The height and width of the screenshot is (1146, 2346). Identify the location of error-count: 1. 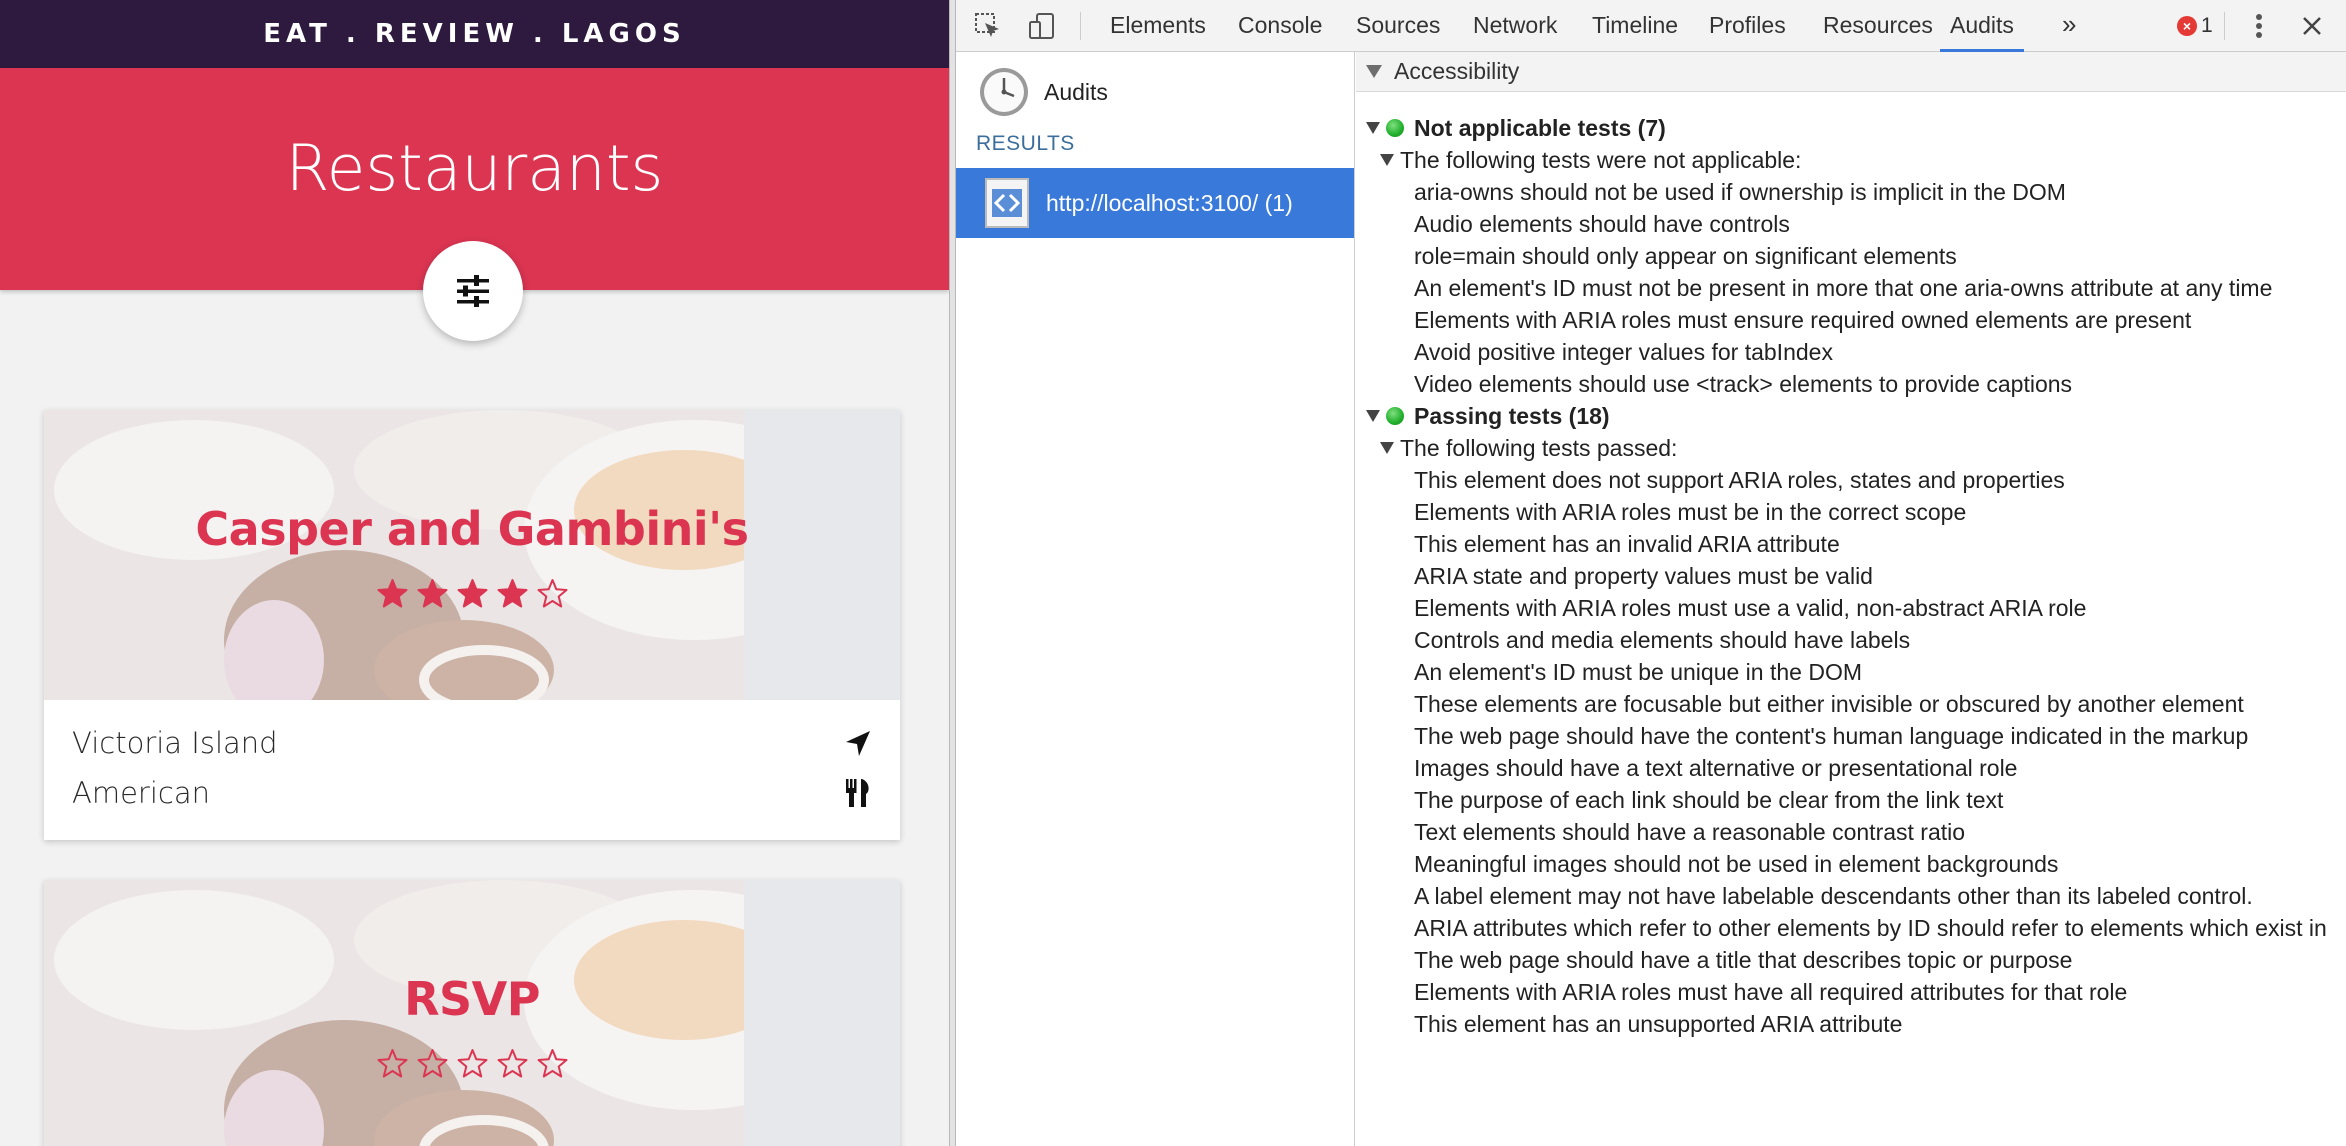
(2207, 25).